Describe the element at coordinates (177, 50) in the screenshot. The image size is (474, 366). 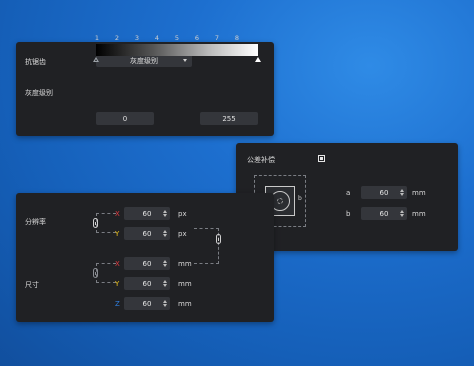
I see `gray-gradient-bar` at that location.